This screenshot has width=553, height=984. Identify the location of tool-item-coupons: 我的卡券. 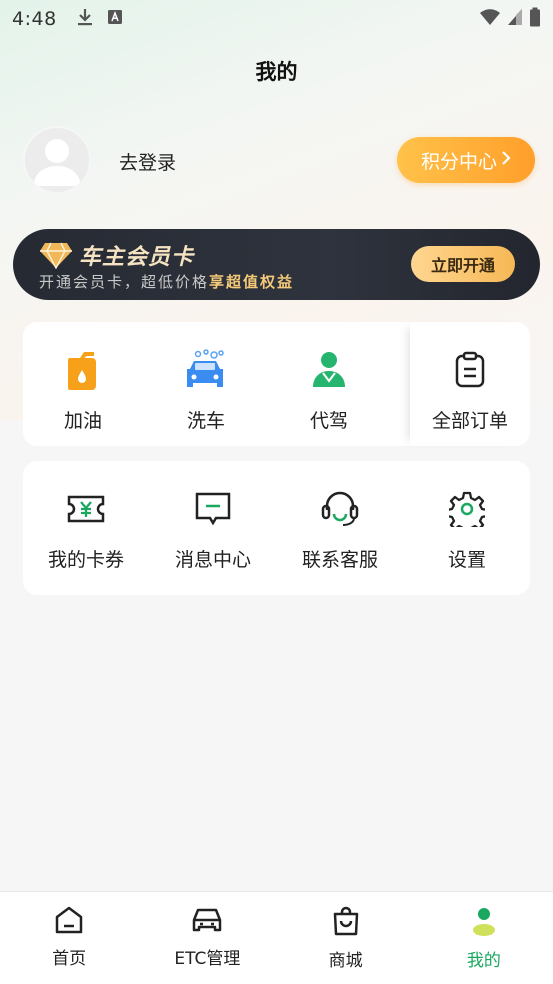
(86, 529).